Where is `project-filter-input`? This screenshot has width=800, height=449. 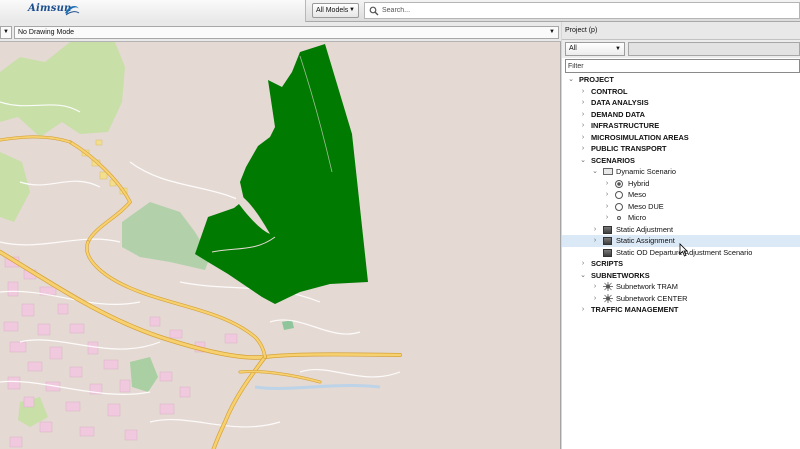 project-filter-input is located at coordinates (682, 66).